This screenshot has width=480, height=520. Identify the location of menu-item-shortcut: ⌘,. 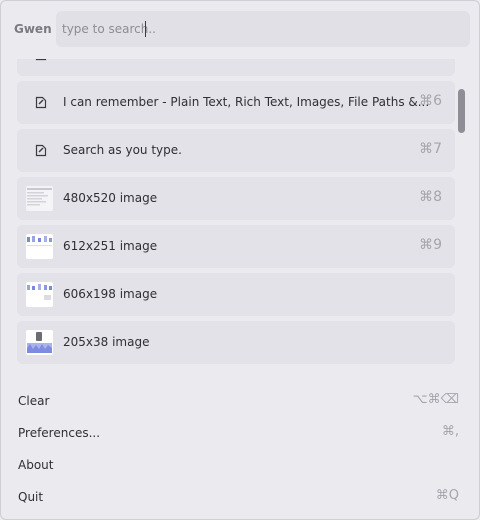
(450, 431).